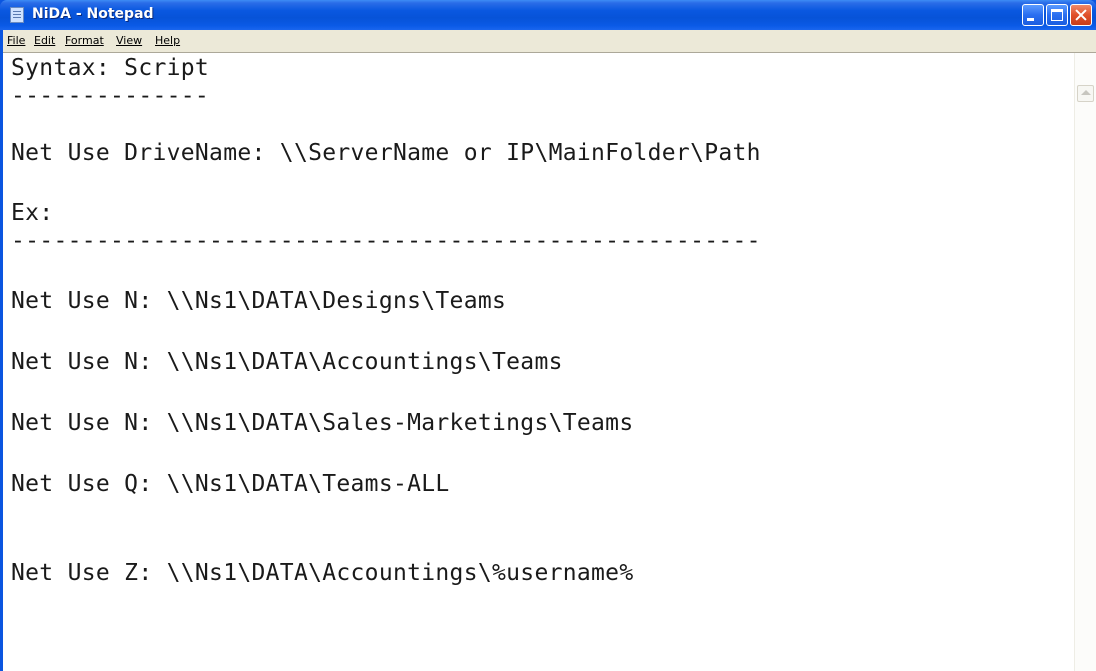 This screenshot has width=1096, height=671. I want to click on close-icon, so click(1081, 15).